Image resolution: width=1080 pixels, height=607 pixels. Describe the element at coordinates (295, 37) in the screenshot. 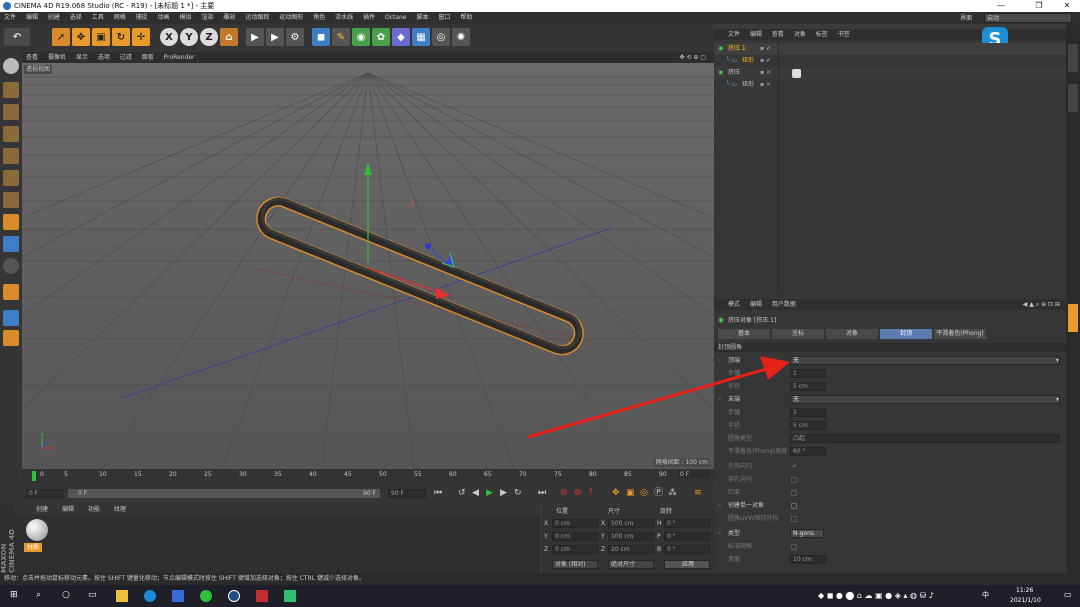

I see `render-settings-icon: ⚙` at that location.